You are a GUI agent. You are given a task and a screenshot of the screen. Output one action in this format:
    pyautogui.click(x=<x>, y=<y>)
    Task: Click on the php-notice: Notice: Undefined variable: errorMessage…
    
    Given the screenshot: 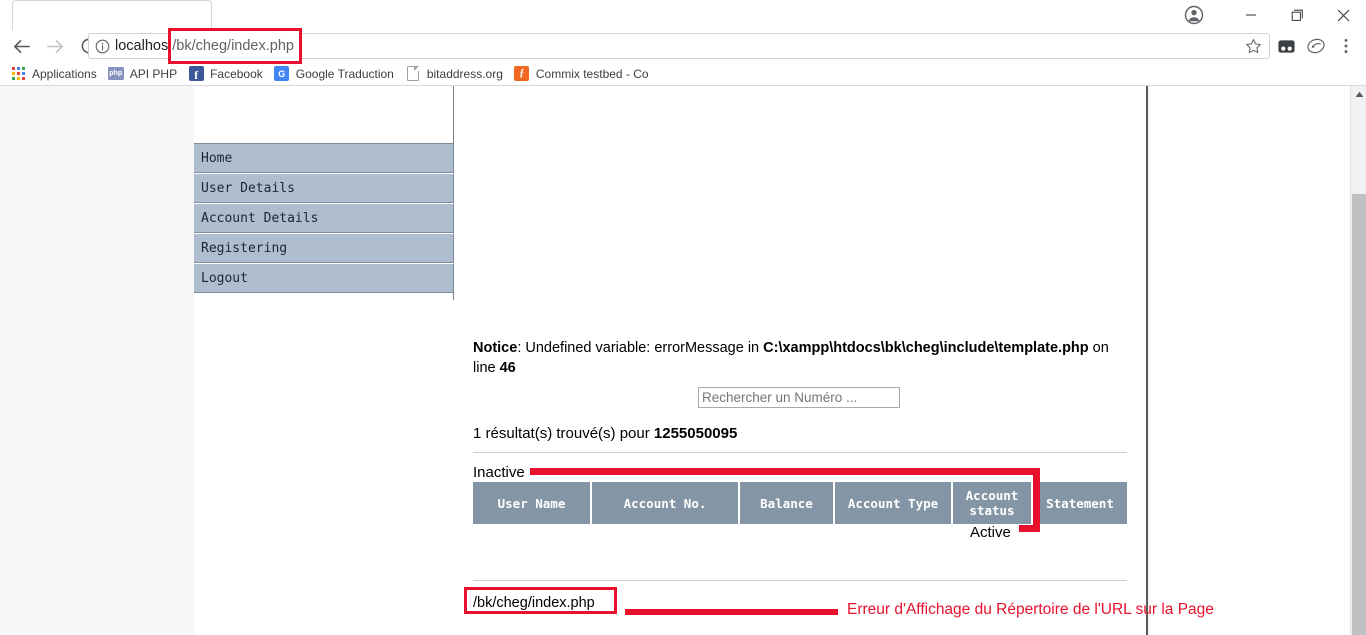 What is the action you would take?
    pyautogui.click(x=803, y=358)
    